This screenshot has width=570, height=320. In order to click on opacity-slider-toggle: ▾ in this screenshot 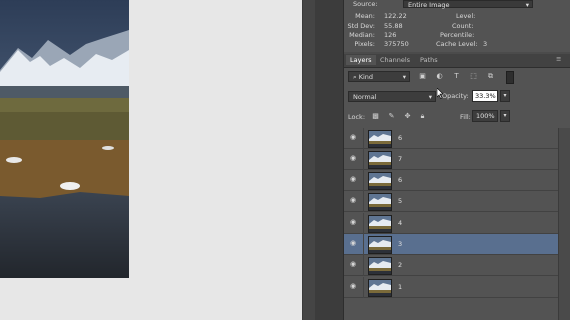, I will do `click(505, 96)`.